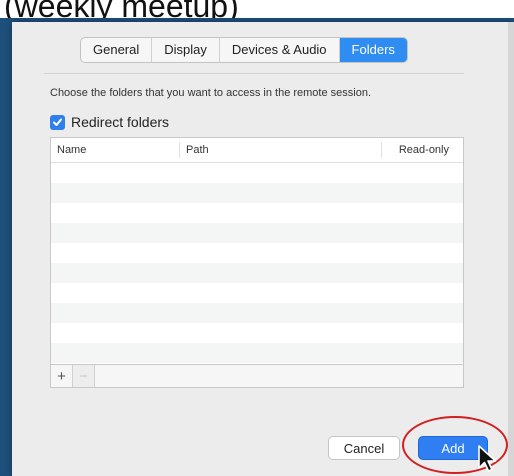 The width and height of the screenshot is (514, 476). I want to click on add-folder-button: +, so click(62, 376).